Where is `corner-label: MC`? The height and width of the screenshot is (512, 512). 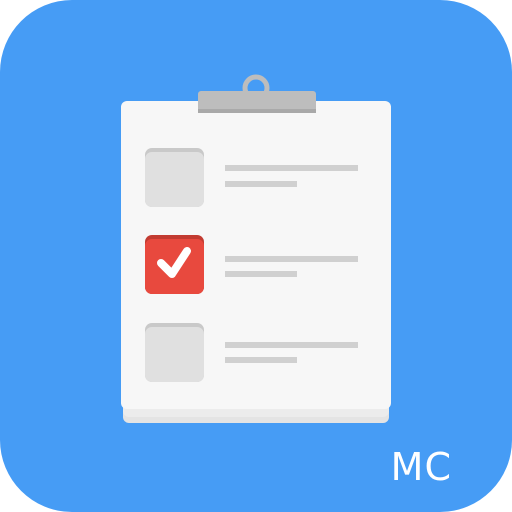
corner-label: MC is located at coordinates (421, 467).